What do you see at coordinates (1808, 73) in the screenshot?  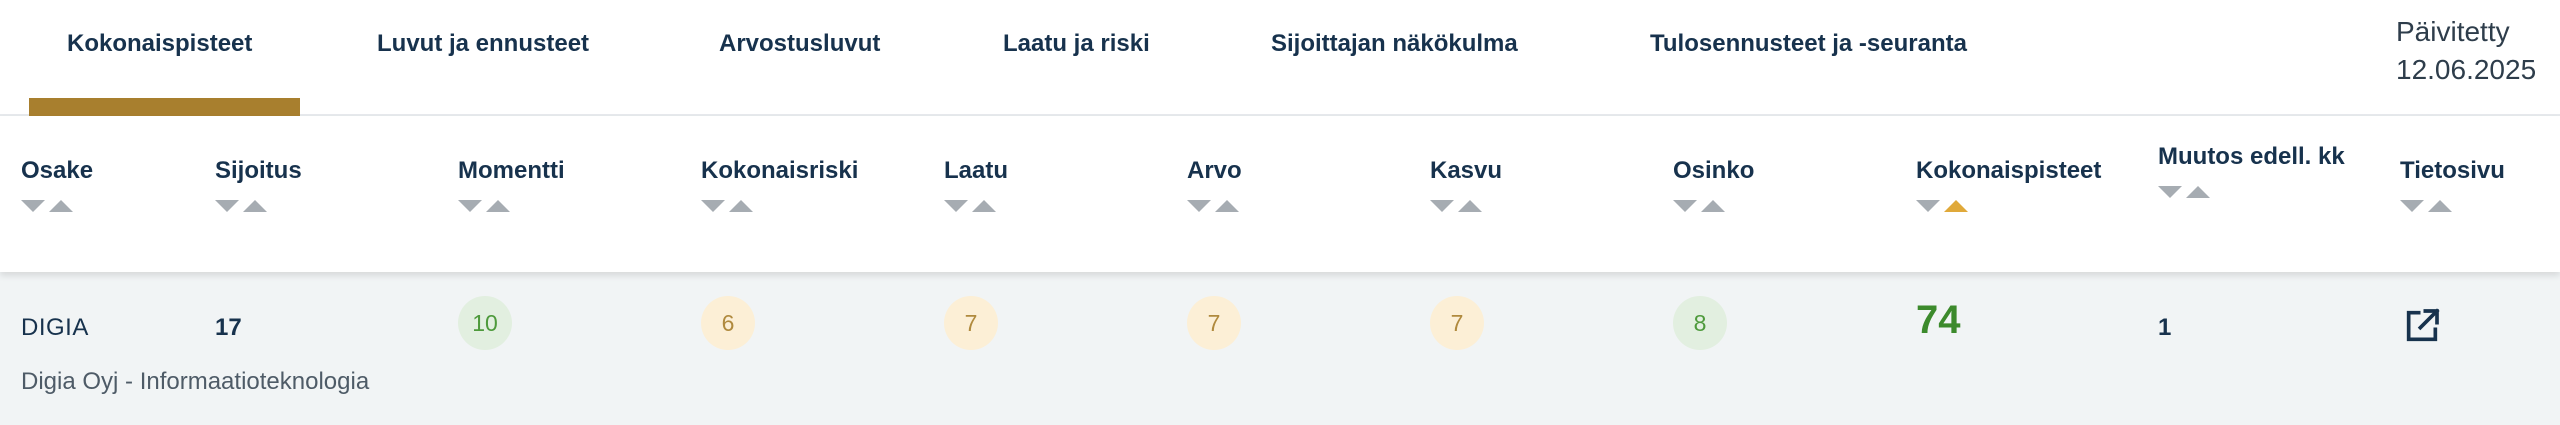 I see `tab-tulosennusteet: Tulosennusteet ja -seuranta` at bounding box center [1808, 73].